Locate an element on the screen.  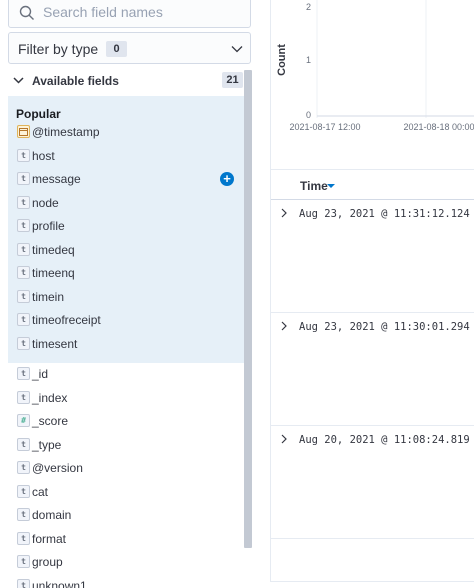
field-item: t timedeq is located at coordinates (126, 250).